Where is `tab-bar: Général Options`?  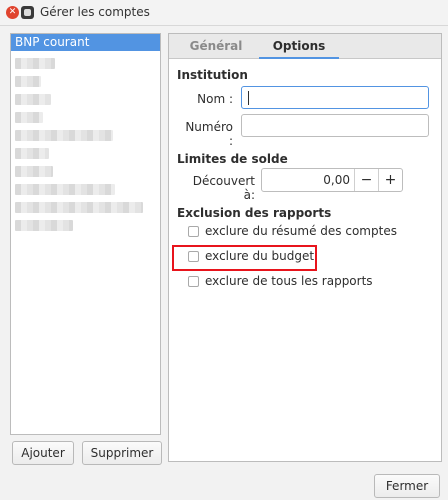
tab-bar: Général Options is located at coordinates (305, 46).